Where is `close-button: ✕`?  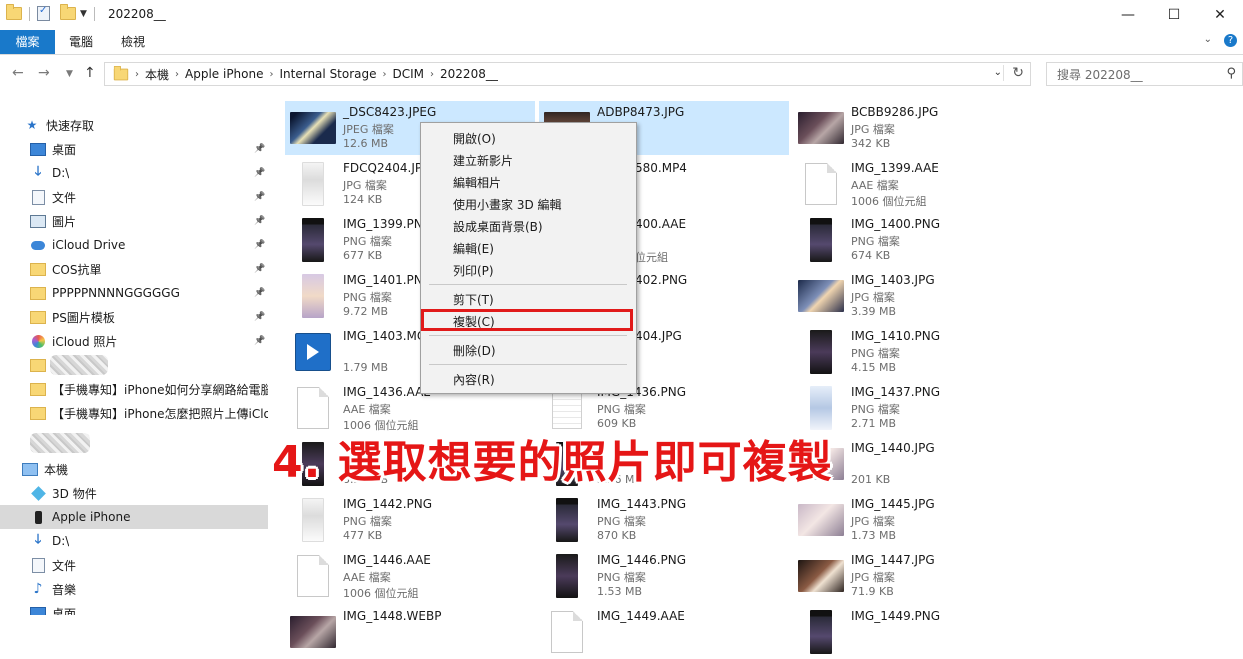
close-button: ✕ is located at coordinates (1220, 15).